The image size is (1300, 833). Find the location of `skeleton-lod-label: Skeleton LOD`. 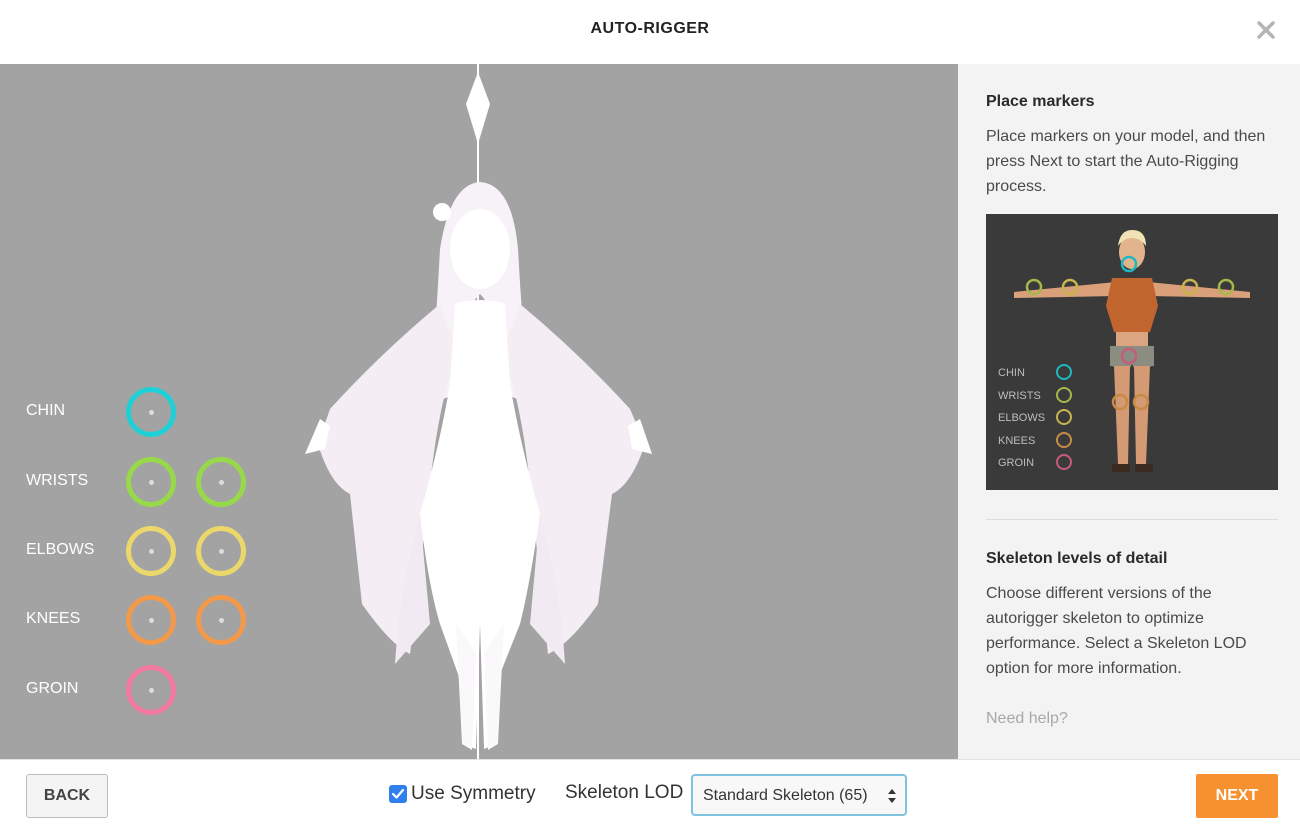

skeleton-lod-label: Skeleton LOD is located at coordinates (624, 792).